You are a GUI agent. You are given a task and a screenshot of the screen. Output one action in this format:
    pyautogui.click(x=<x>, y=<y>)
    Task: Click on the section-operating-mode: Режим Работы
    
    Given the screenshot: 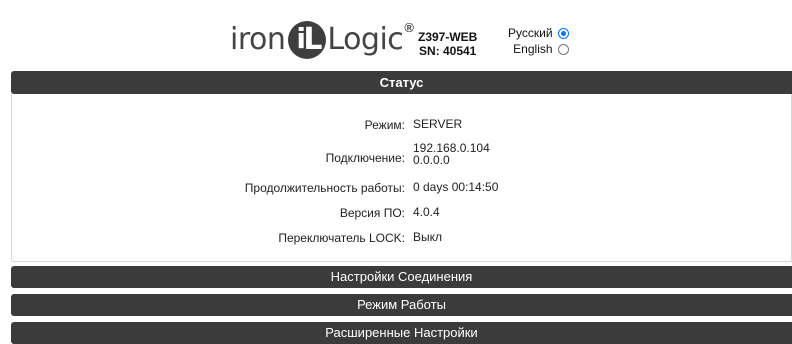 What is the action you would take?
    pyautogui.click(x=401, y=305)
    